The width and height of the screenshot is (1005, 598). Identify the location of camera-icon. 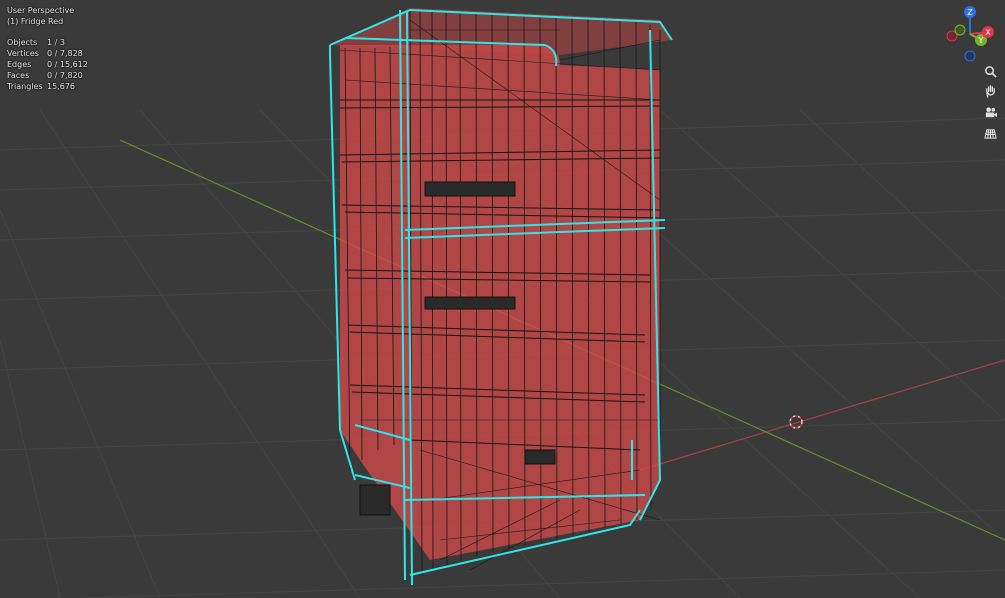
(991, 111).